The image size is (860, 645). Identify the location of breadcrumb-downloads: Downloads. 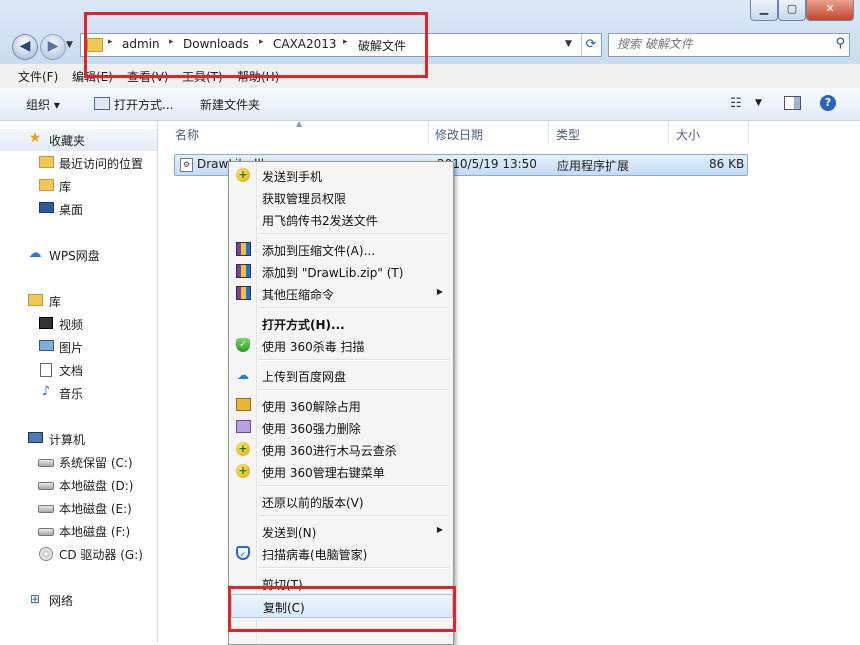
(216, 44).